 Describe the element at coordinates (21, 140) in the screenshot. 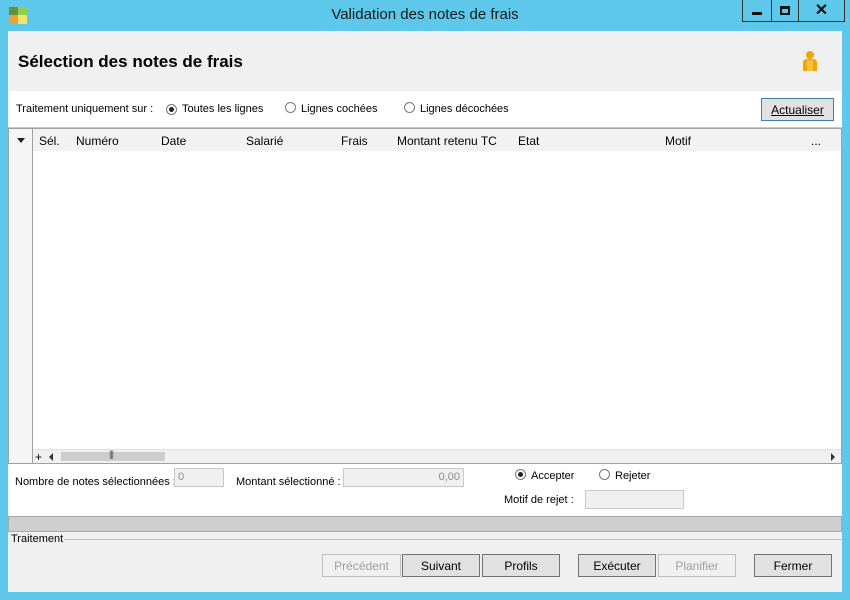

I see `column-menu-icon` at that location.